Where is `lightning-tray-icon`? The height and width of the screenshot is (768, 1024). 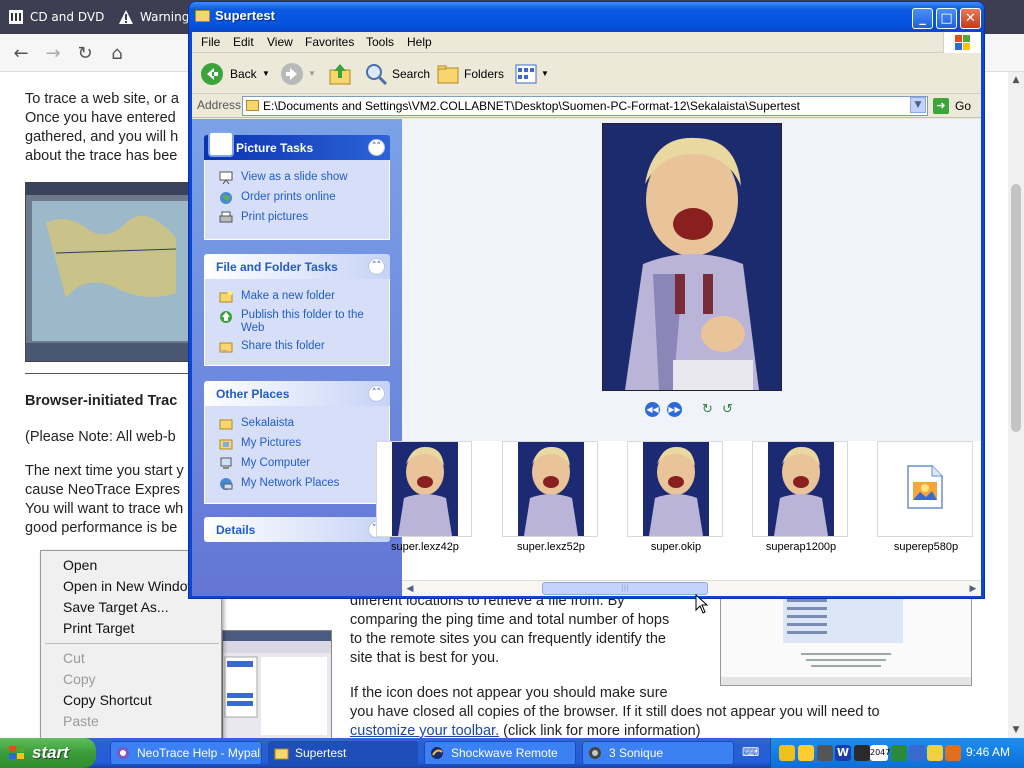
lightning-tray-icon is located at coordinates (806, 753).